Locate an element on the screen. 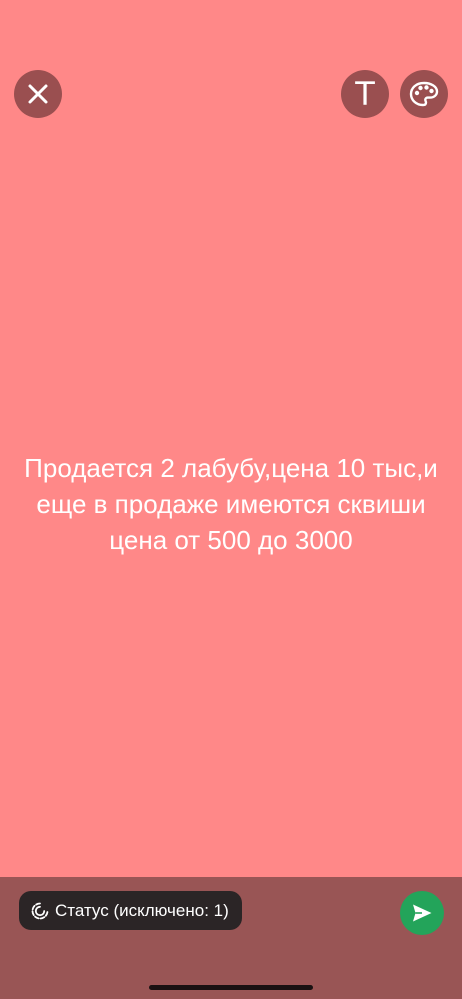 This screenshot has width=462, height=999. send-button is located at coordinates (422, 913).